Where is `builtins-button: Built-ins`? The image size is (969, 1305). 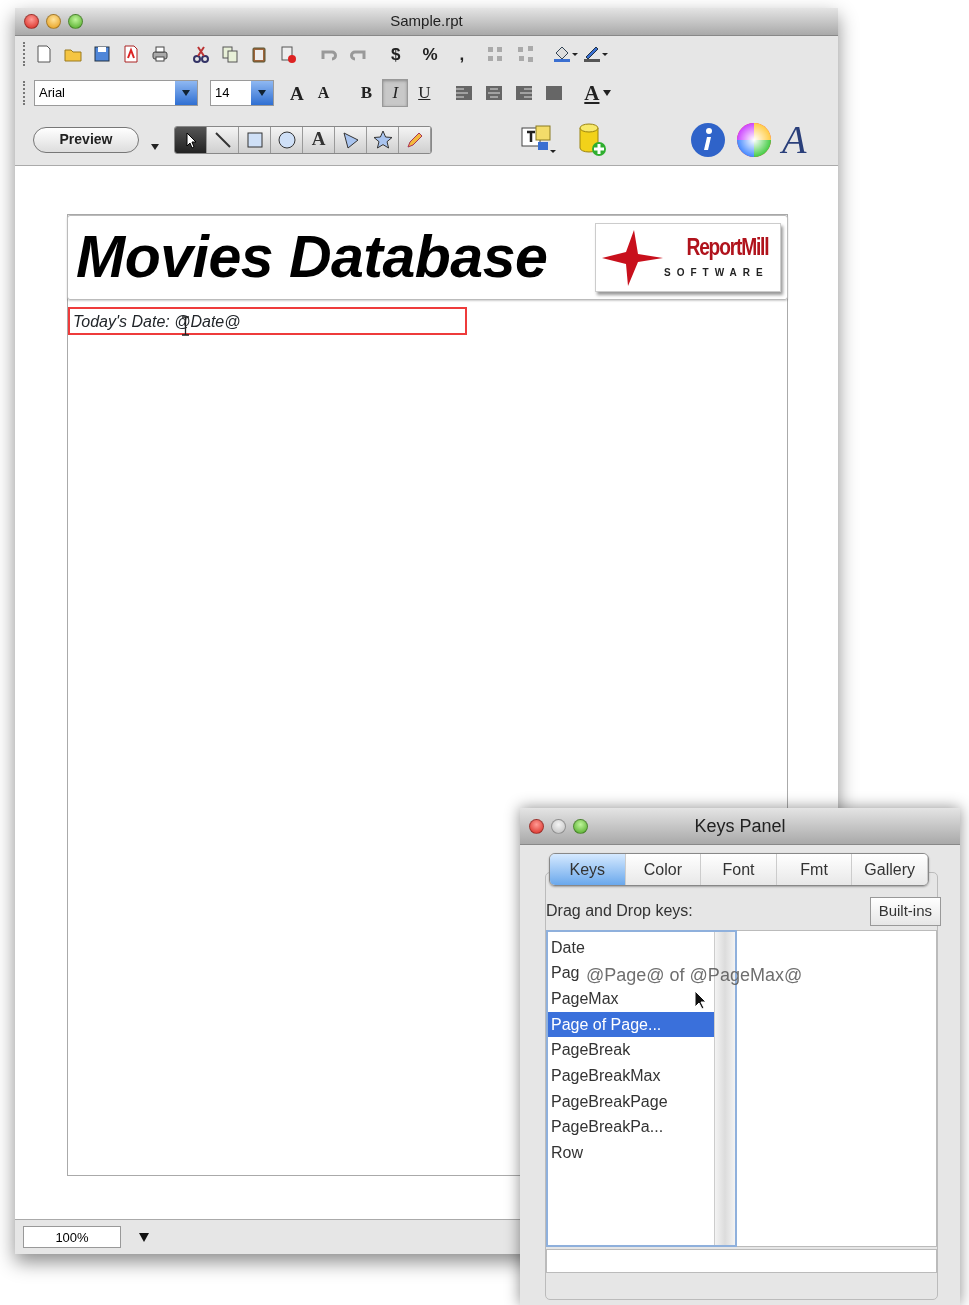 builtins-button: Built-ins is located at coordinates (905, 911).